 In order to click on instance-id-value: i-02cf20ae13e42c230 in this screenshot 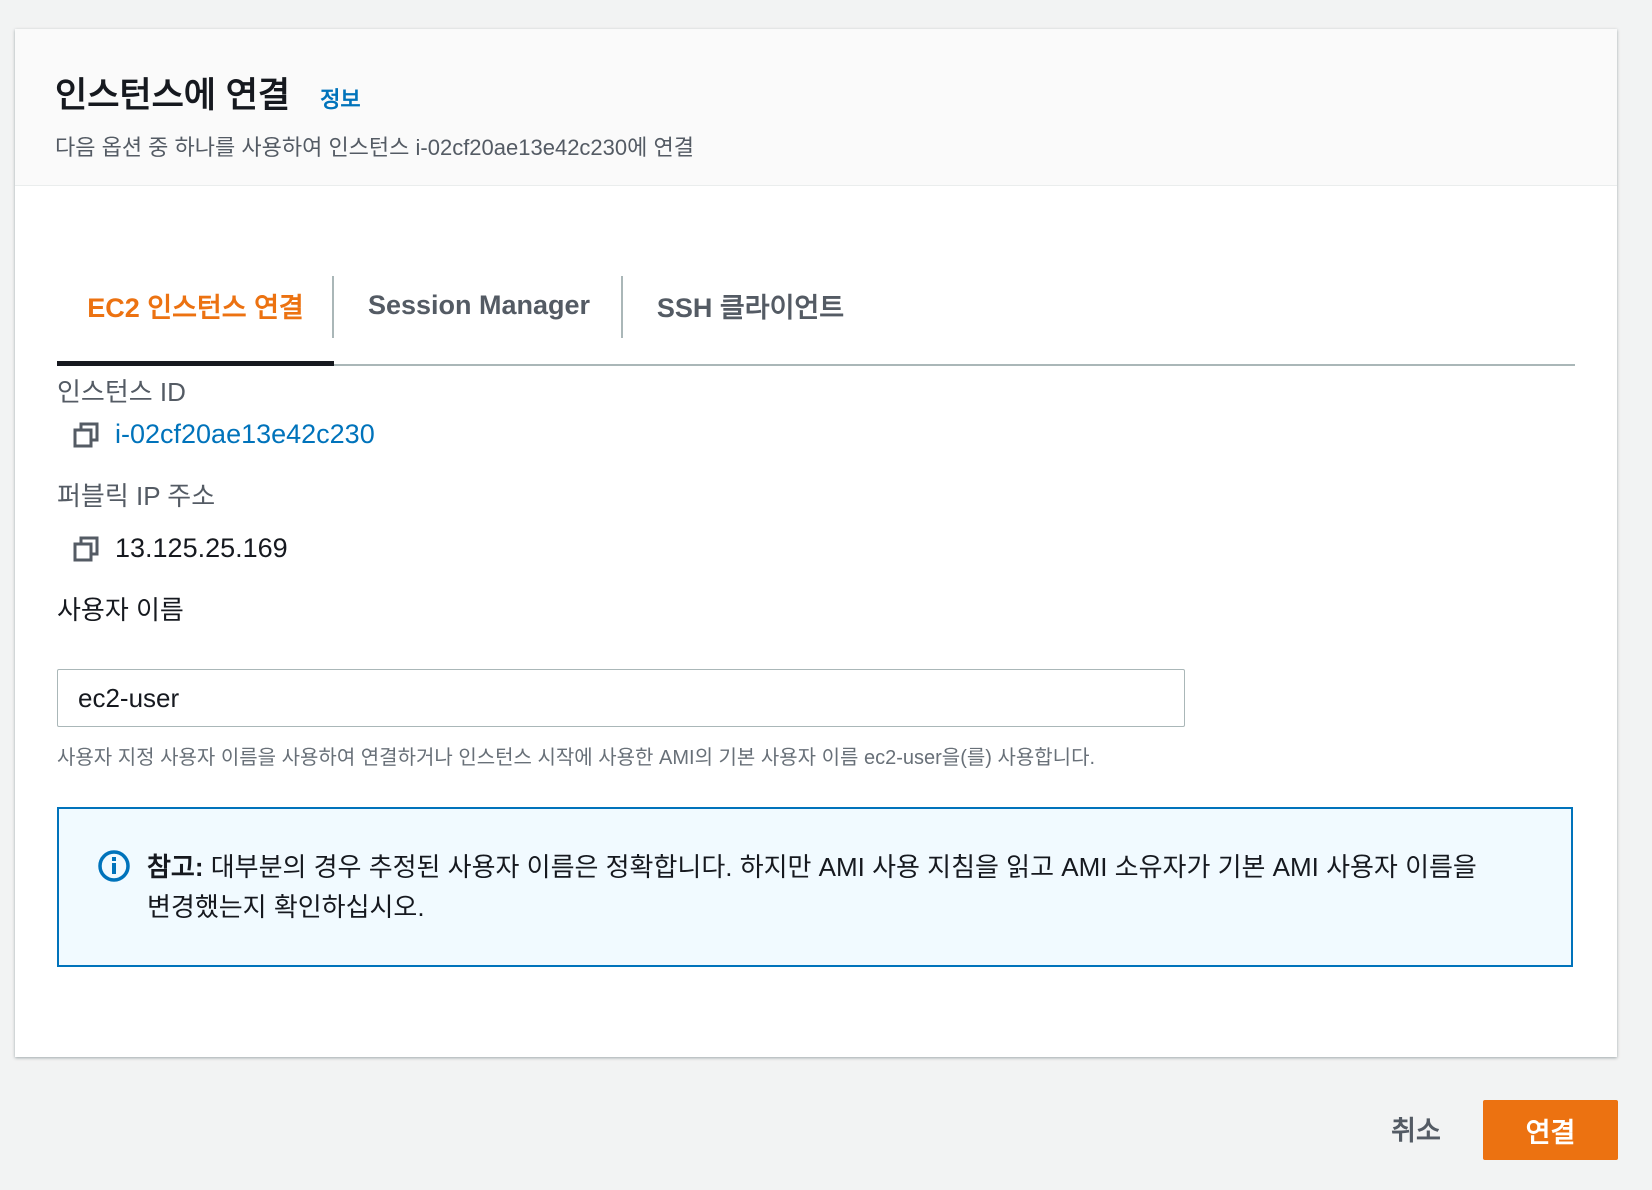, I will do `click(245, 434)`.